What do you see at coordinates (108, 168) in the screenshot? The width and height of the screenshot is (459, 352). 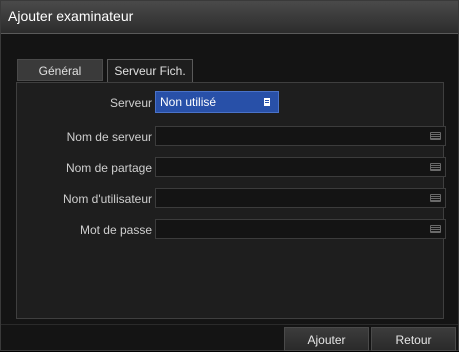 I see `share-name-label: Nom de partage` at bounding box center [108, 168].